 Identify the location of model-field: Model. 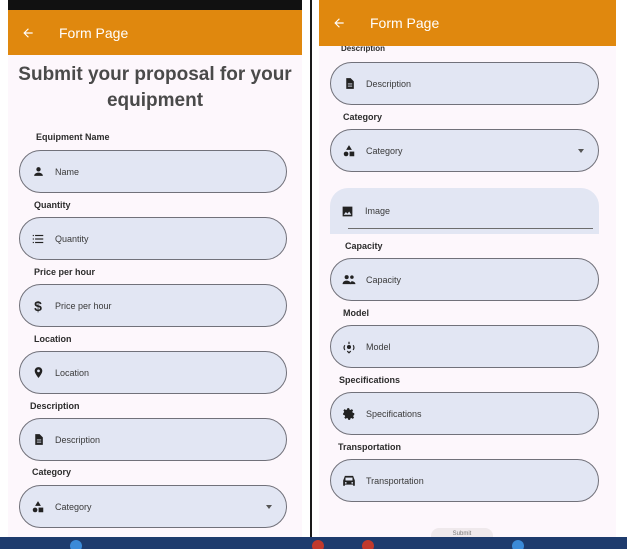
(464, 346).